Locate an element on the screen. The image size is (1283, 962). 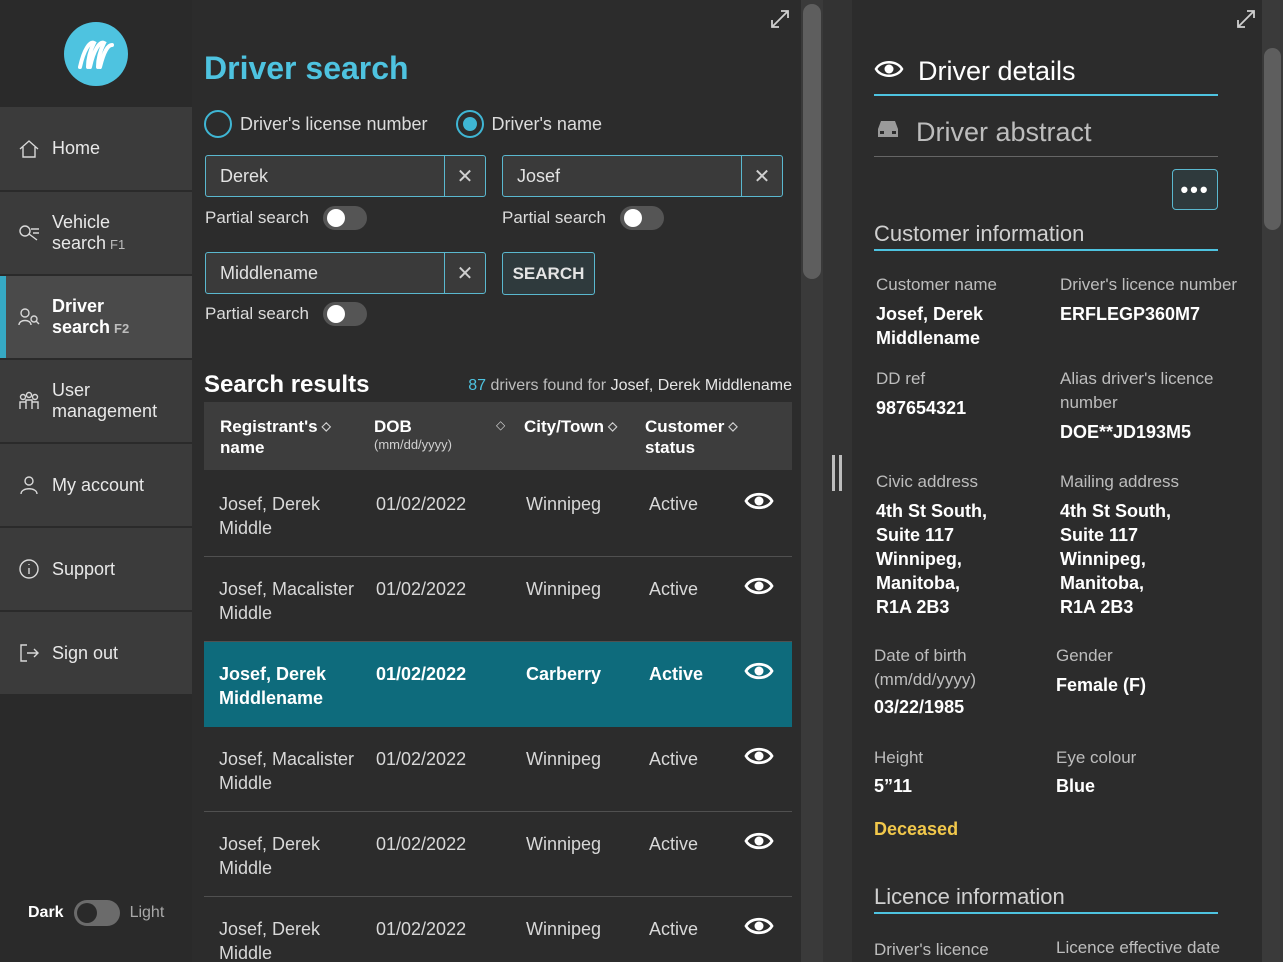
section-customer-information: Customer information is located at coordinates (1046, 236).